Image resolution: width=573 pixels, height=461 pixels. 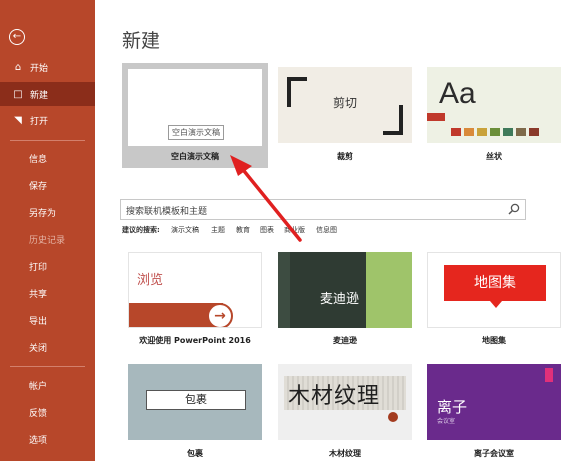 What do you see at coordinates (549, 375) in the screenshot?
I see `accent-tag` at bounding box center [549, 375].